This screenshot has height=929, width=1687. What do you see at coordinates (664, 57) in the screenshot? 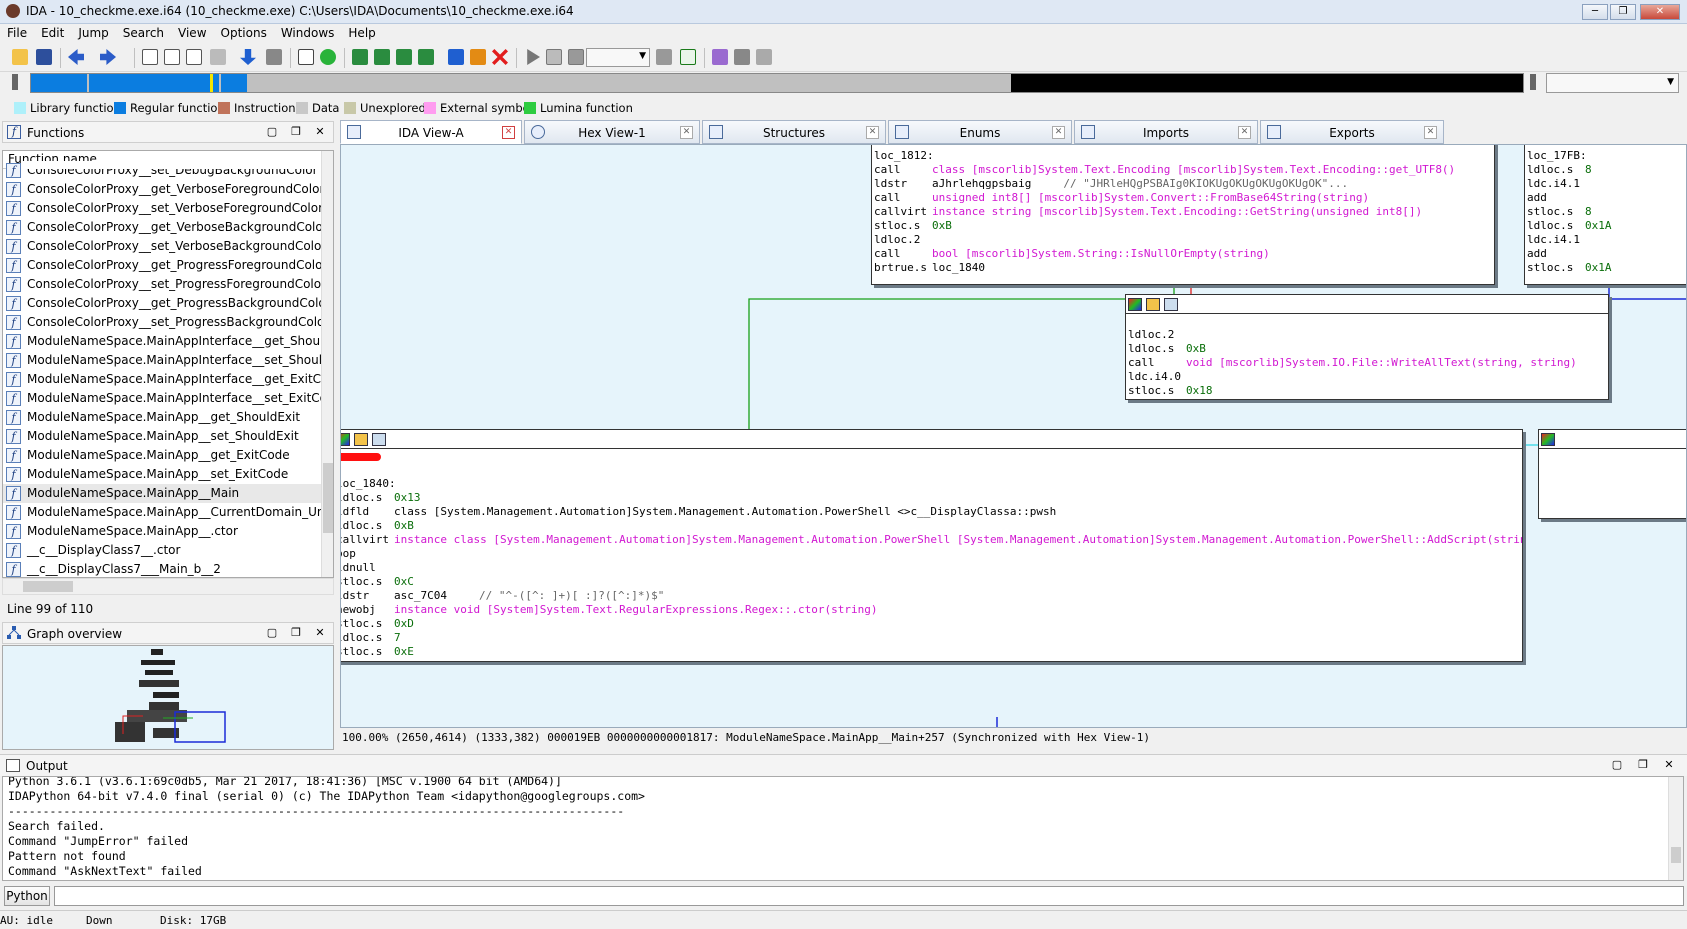
I see `attach-icon` at bounding box center [664, 57].